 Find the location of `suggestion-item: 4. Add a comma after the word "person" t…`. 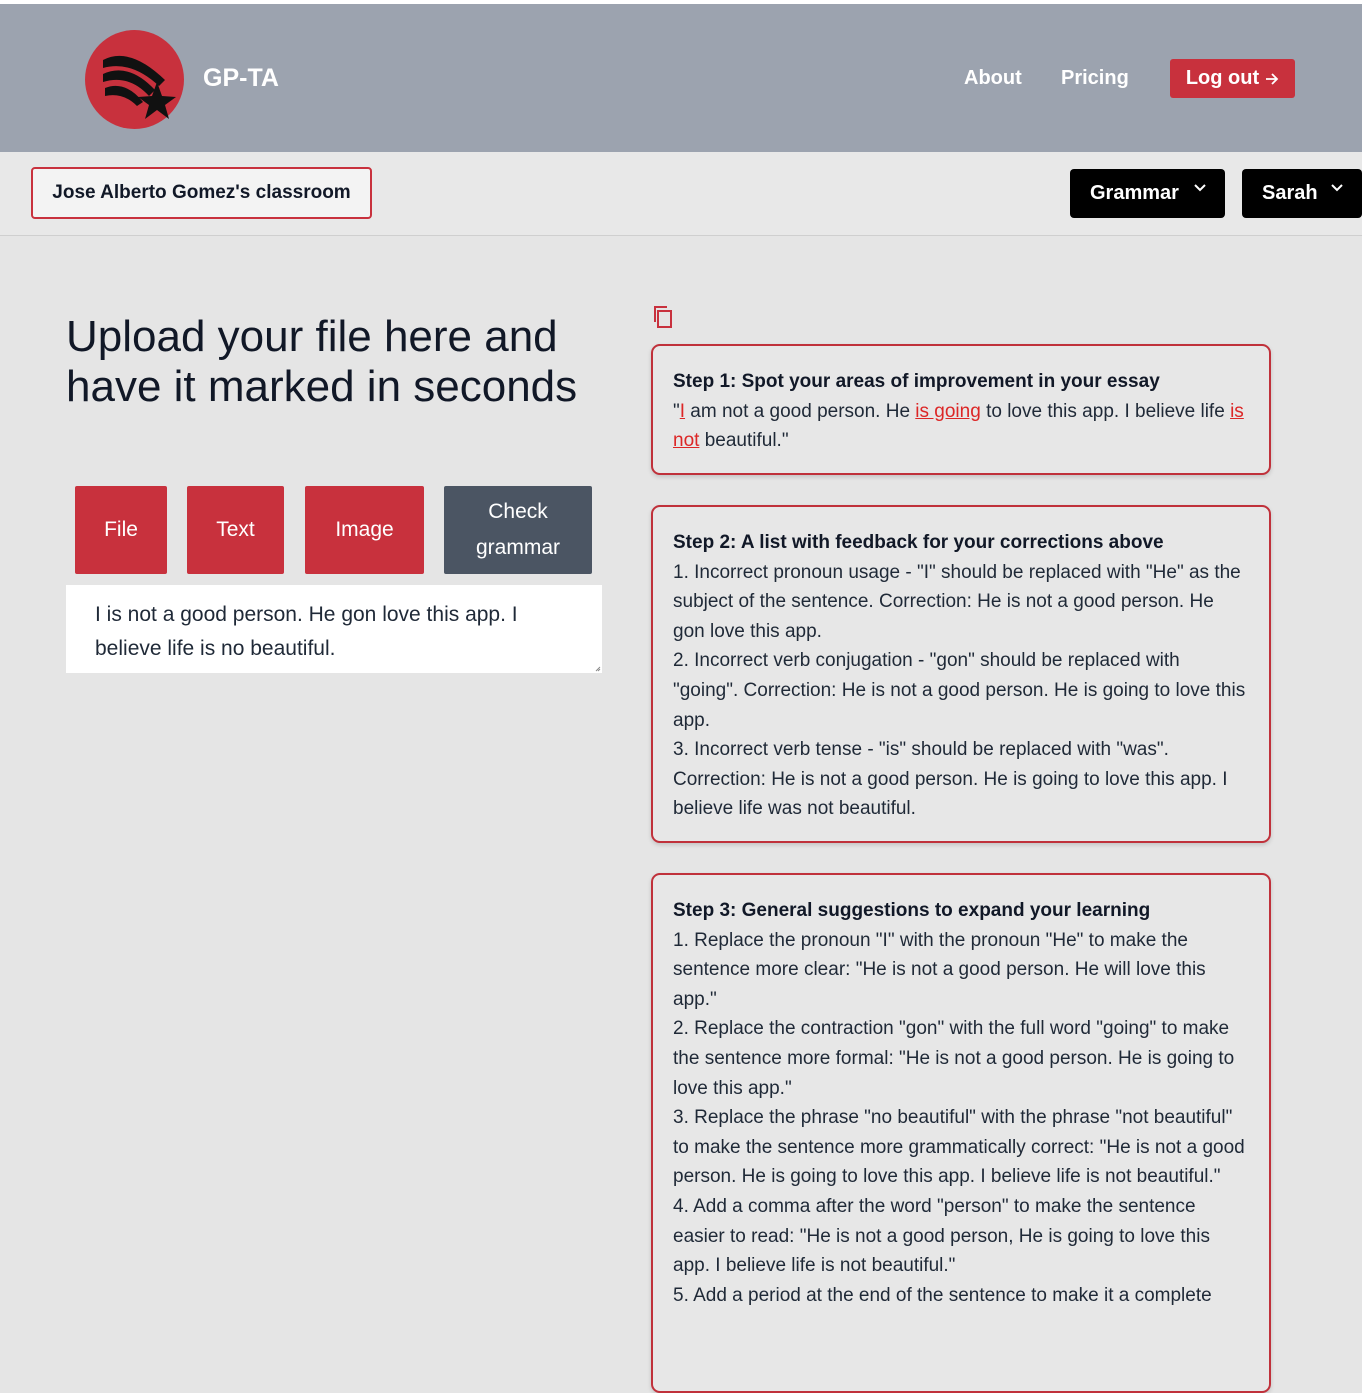

suggestion-item: 4. Add a comma after the word "person" t… is located at coordinates (941, 1236).